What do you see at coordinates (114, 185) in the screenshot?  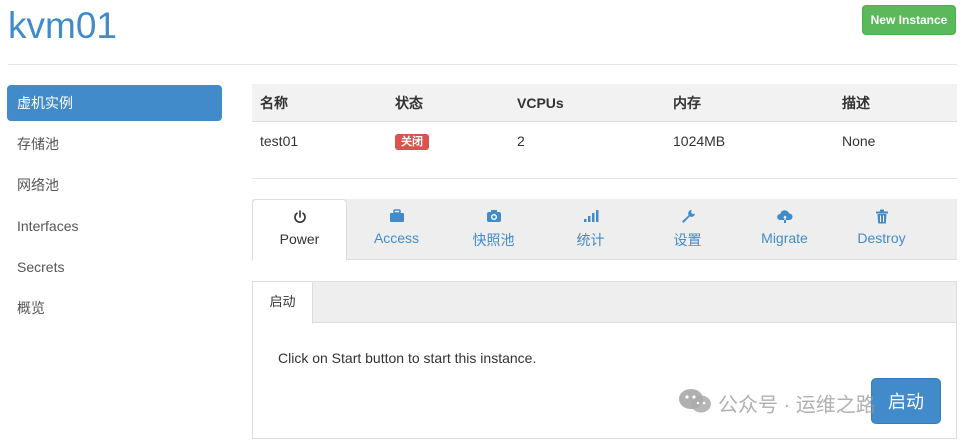 I see `sidebar-item-networks: 网络池` at bounding box center [114, 185].